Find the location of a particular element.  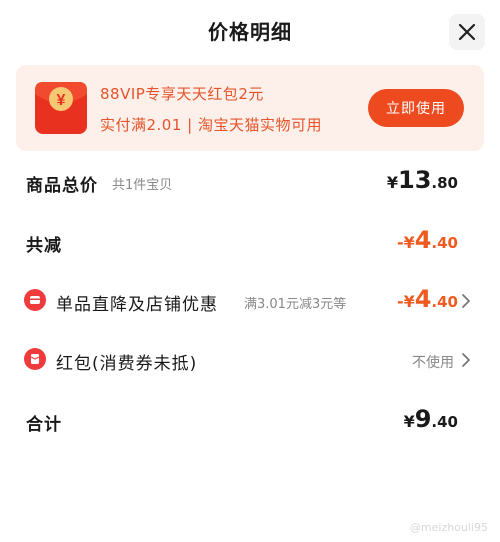

red-envelope-yen-icon: ¥ is located at coordinates (61, 108).